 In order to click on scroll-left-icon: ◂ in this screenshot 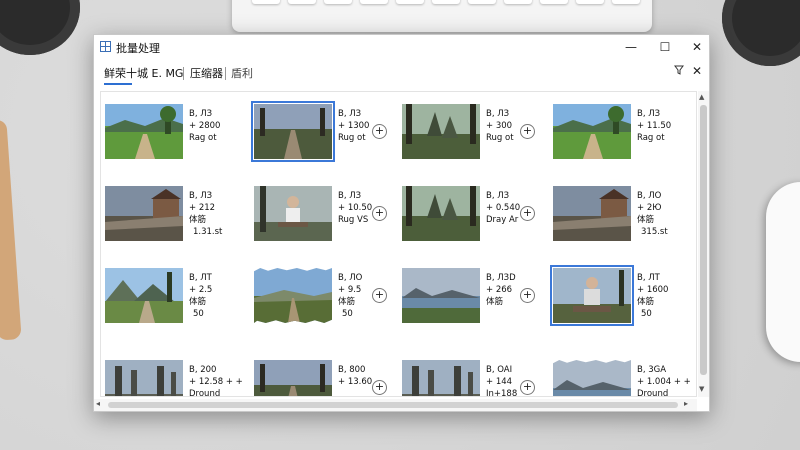, I will do `click(98, 403)`.